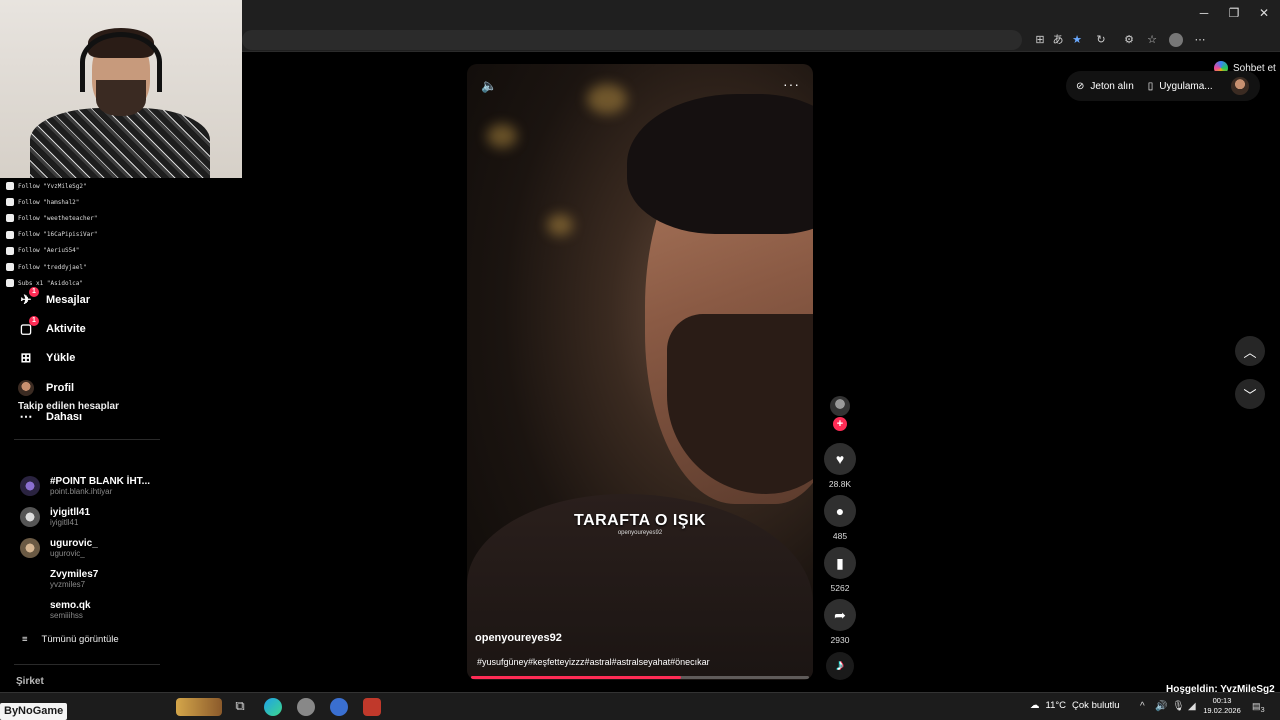 This screenshot has width=1280, height=720. What do you see at coordinates (68, 300) in the screenshot?
I see `sidebar-item-label: Mesajlar` at bounding box center [68, 300].